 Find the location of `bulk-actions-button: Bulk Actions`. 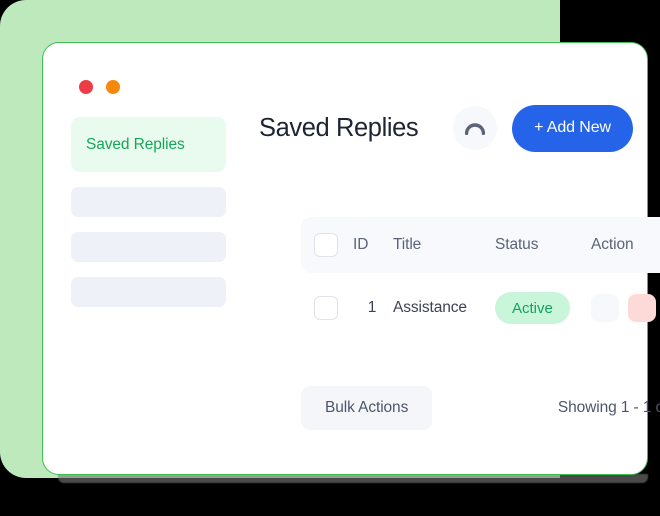

bulk-actions-button: Bulk Actions is located at coordinates (367, 408).